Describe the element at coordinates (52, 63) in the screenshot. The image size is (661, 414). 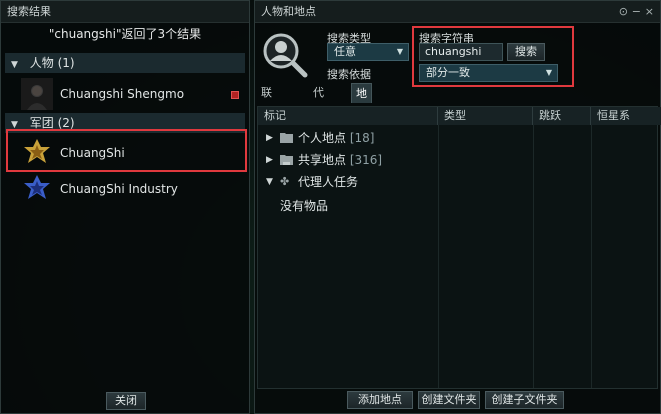
I see `group-label-people: 人物 (1)` at that location.